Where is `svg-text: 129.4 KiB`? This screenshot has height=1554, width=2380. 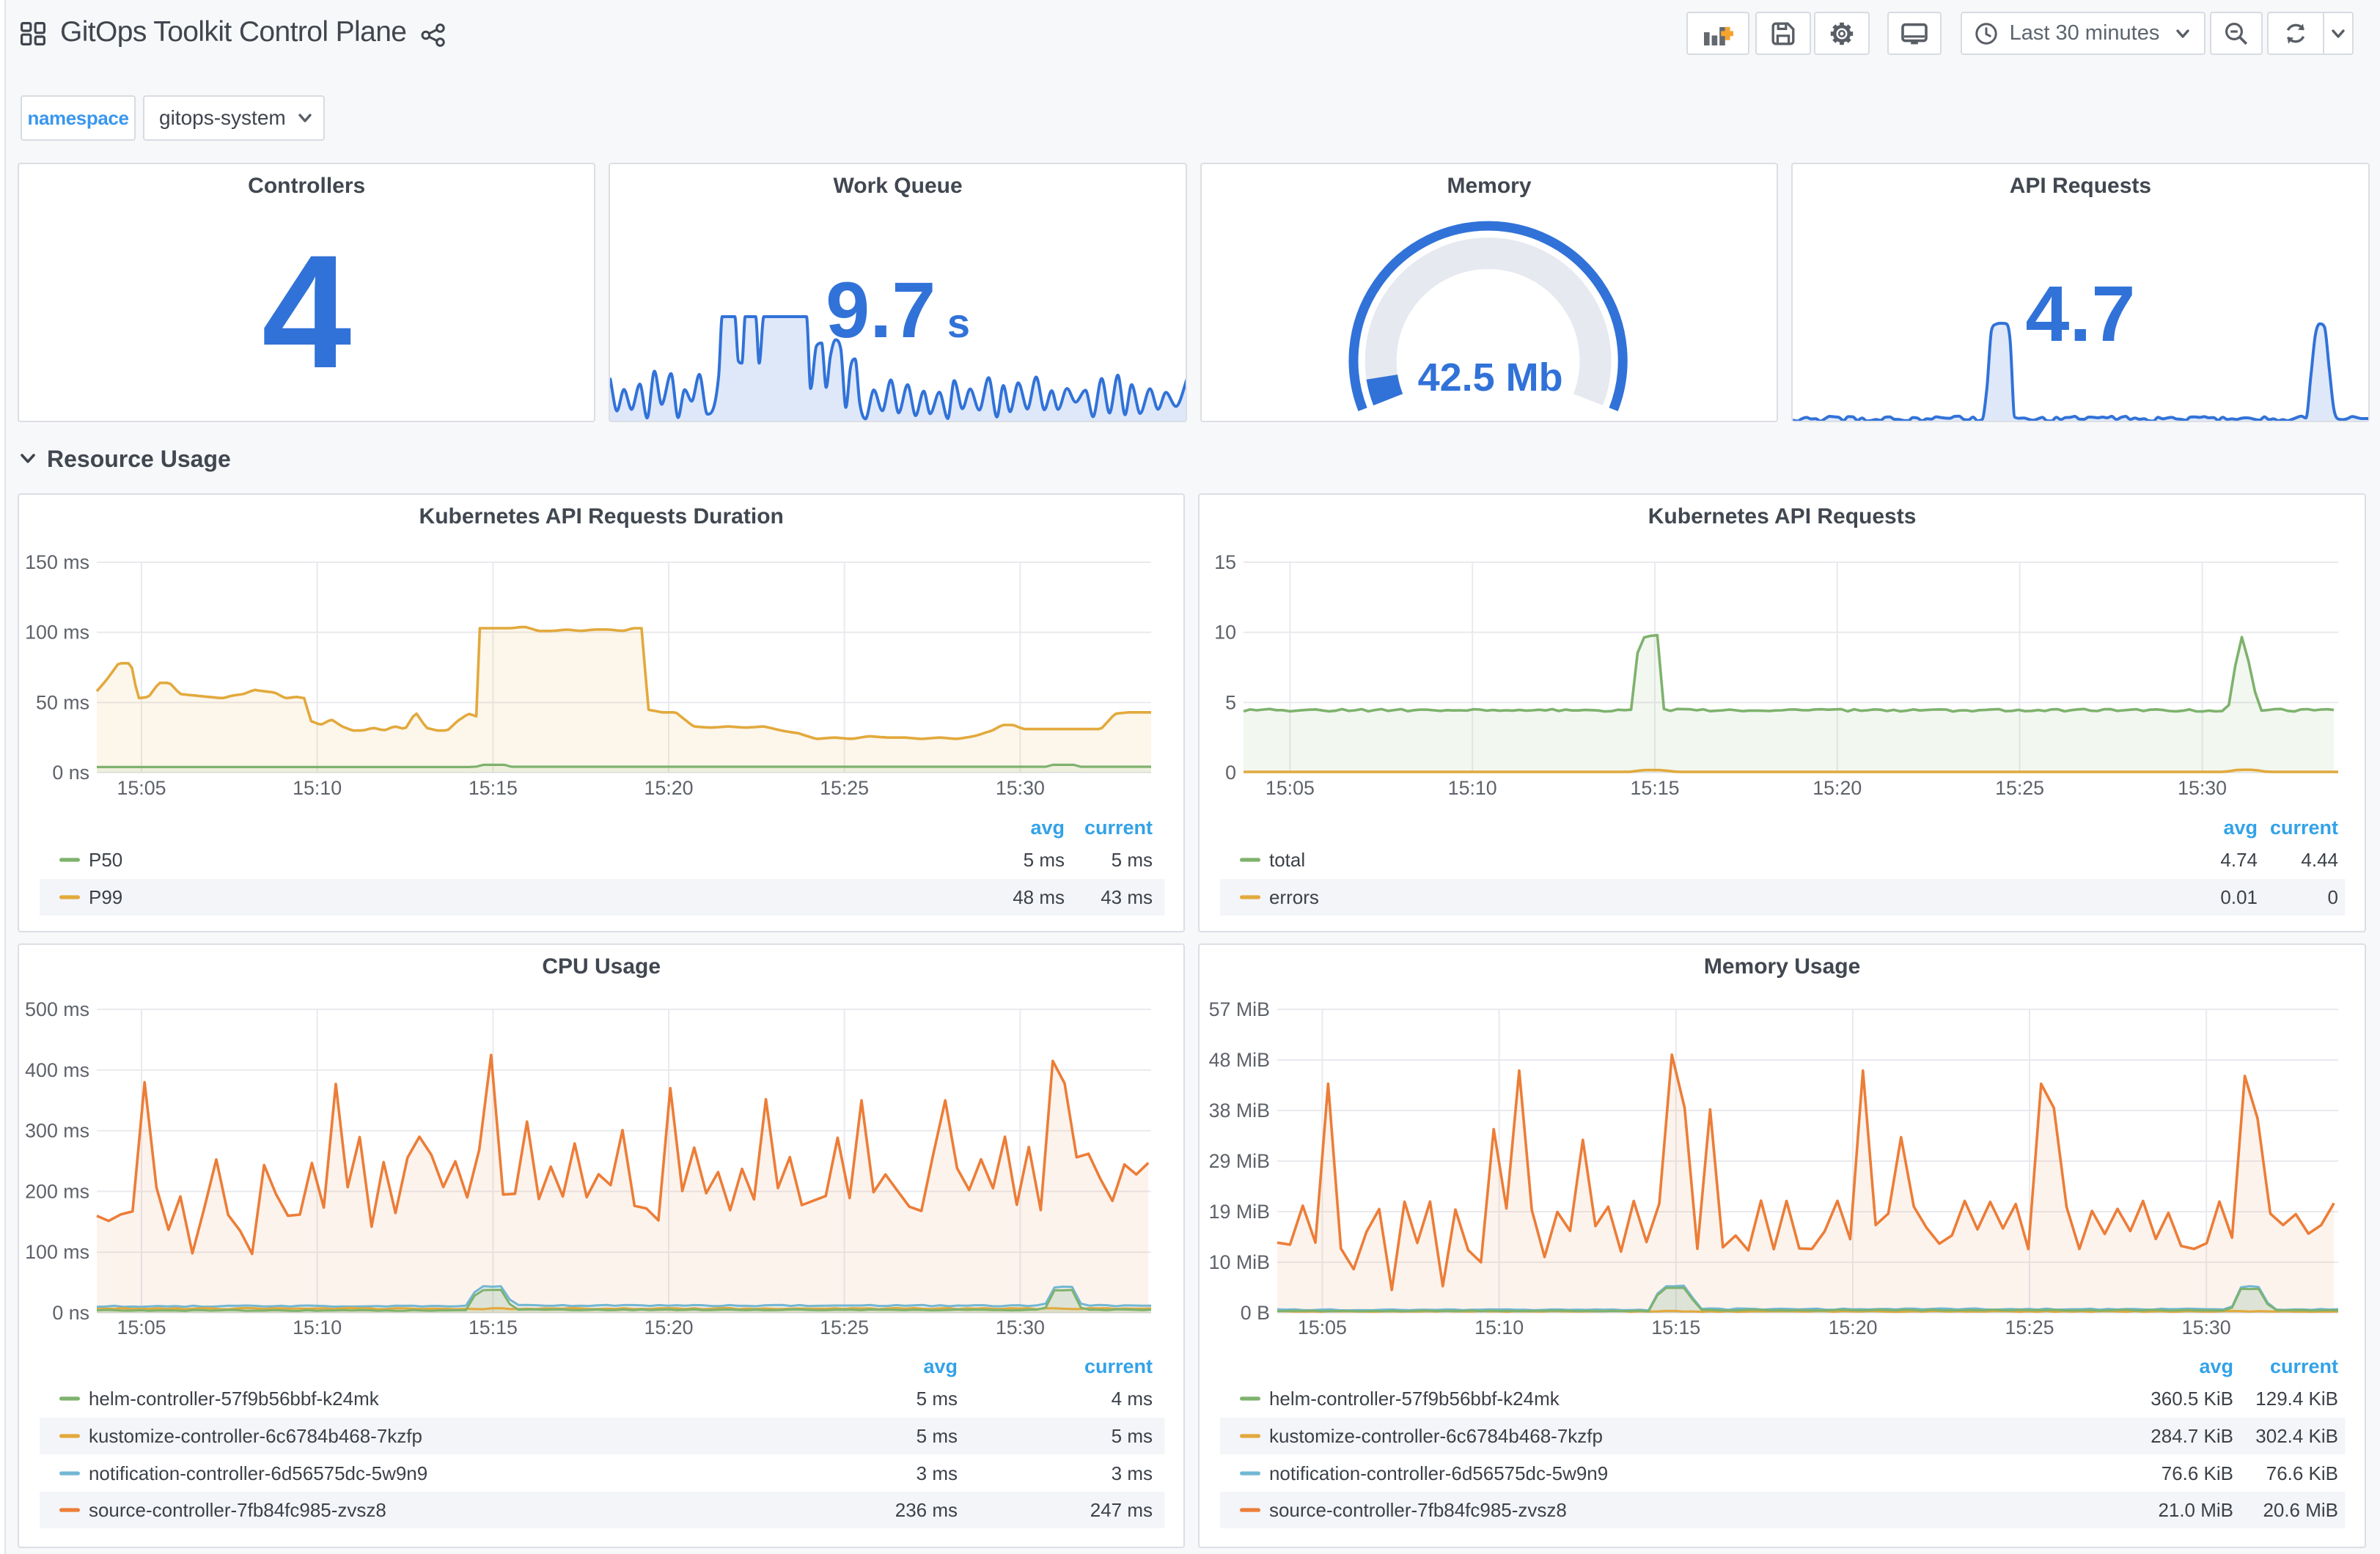 svg-text: 129.4 KiB is located at coordinates (2297, 1399).